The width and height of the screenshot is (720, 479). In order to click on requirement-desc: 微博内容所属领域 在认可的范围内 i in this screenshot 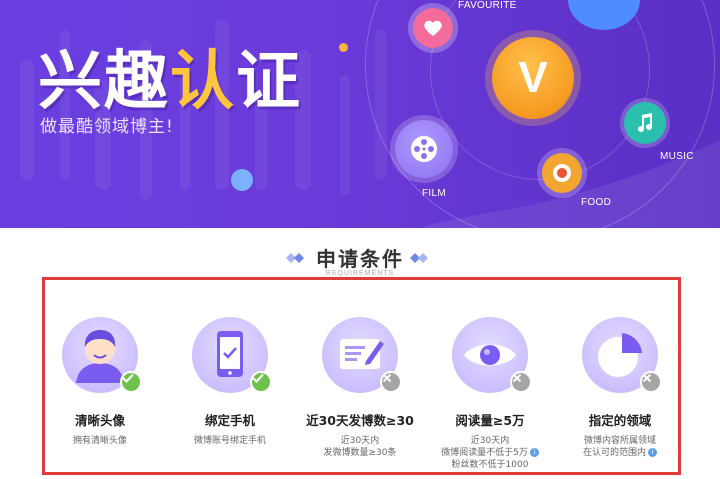, I will do `click(619, 447)`.